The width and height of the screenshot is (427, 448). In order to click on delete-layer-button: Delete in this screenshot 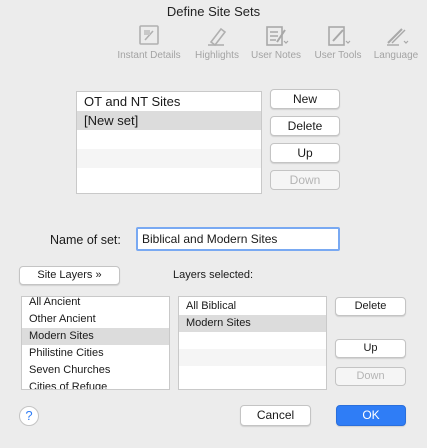, I will do `click(370, 306)`.